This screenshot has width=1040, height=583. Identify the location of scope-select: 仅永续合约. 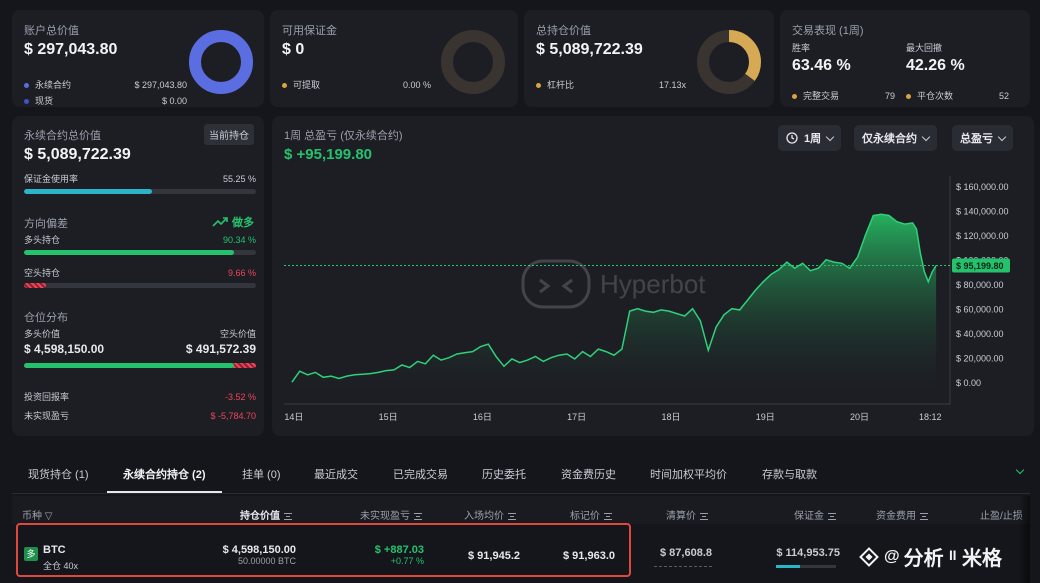
(895, 138).